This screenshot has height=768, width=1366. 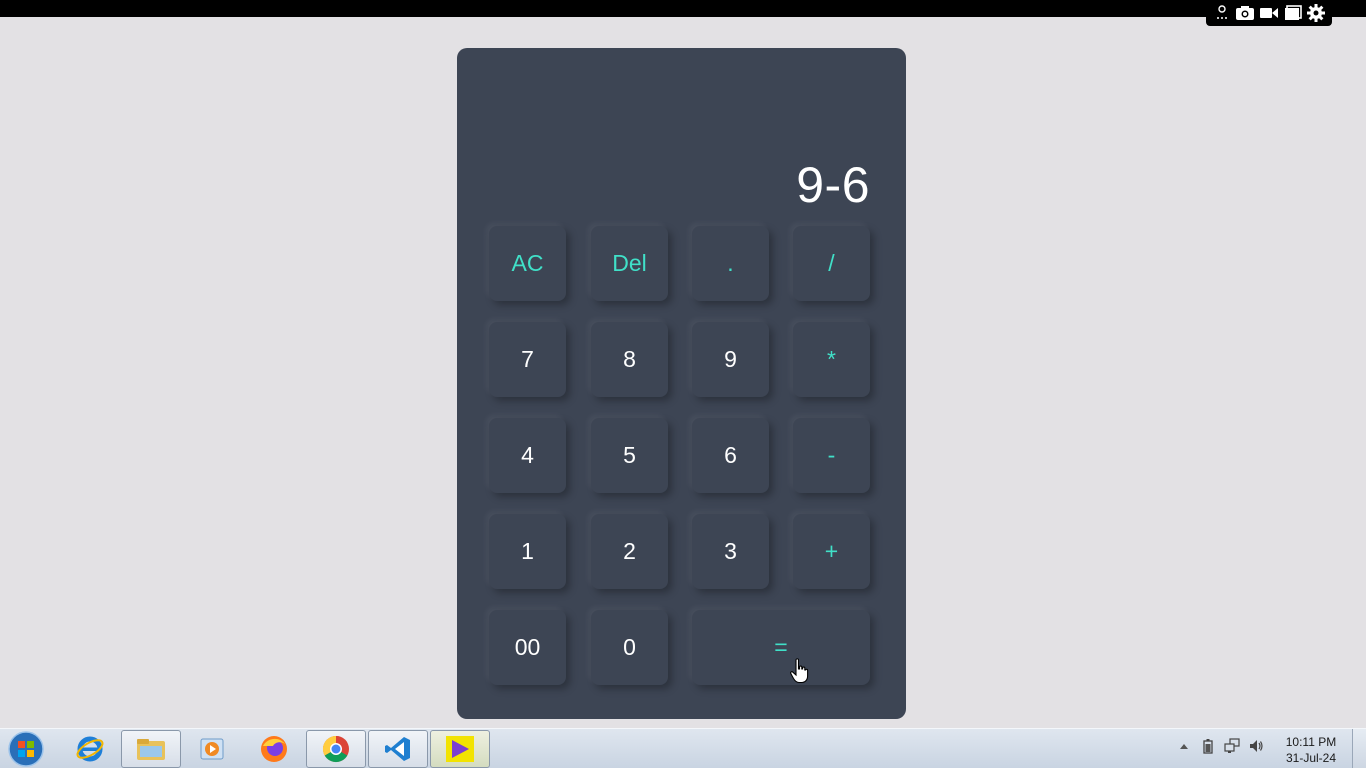 What do you see at coordinates (336, 749) in the screenshot?
I see `chrome-icon` at bounding box center [336, 749].